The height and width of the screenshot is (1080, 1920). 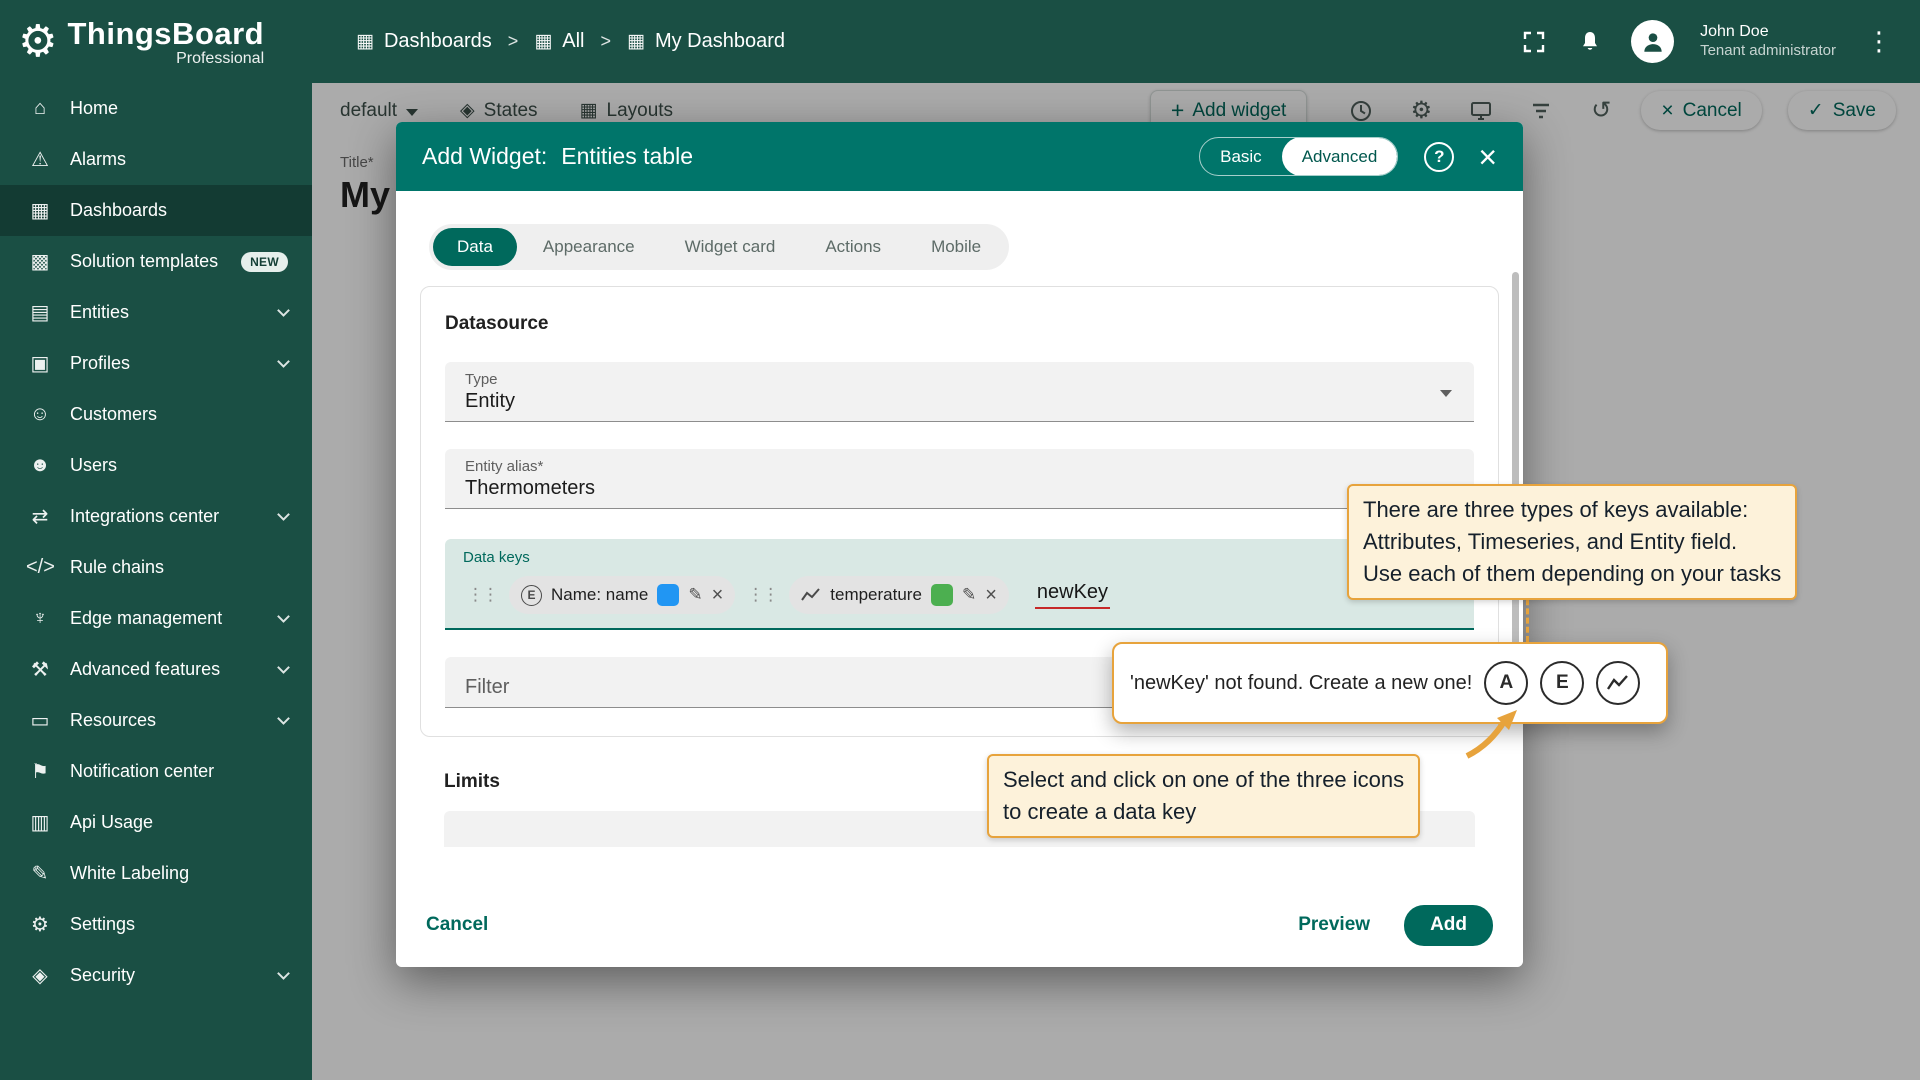 I want to click on thingsboard-logo-icon: ⚙, so click(x=38, y=41).